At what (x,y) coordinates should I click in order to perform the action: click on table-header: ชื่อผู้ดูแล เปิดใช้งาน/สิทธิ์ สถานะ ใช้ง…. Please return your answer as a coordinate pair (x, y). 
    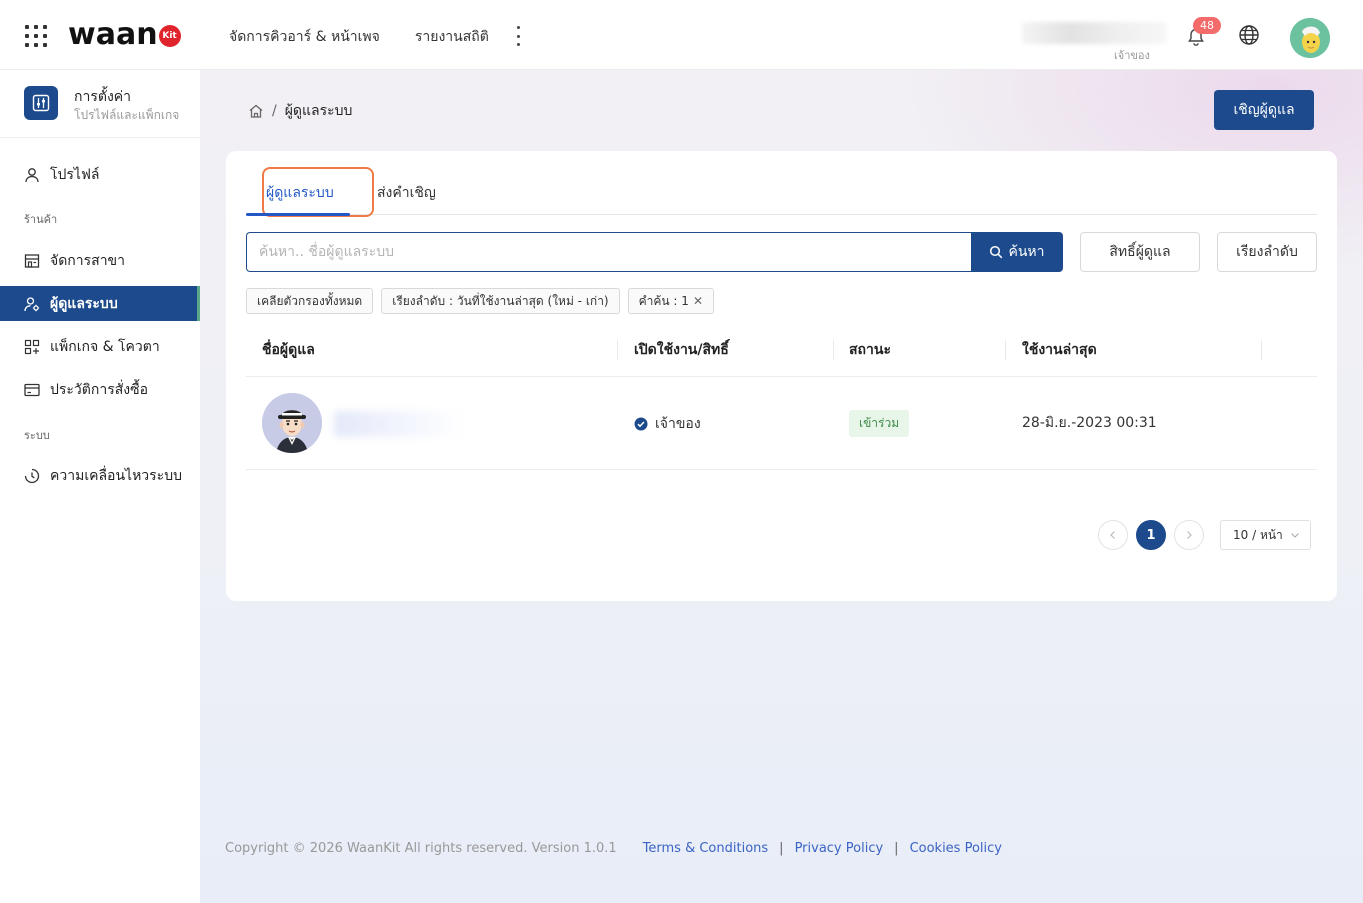
    Looking at the image, I should click on (781, 350).